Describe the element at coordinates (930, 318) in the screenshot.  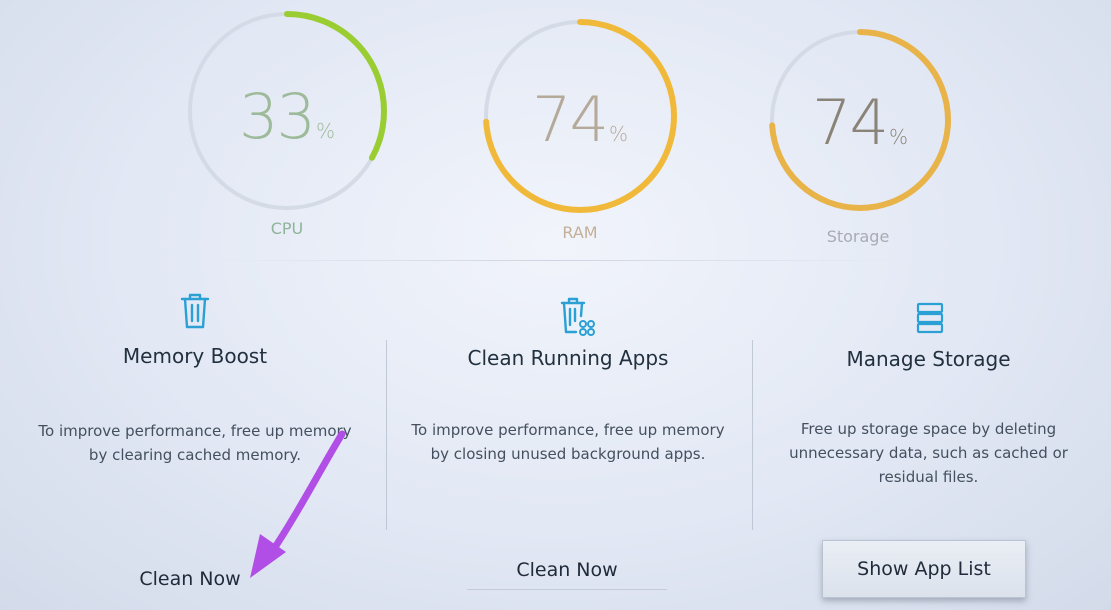
I see `storage-icon` at that location.